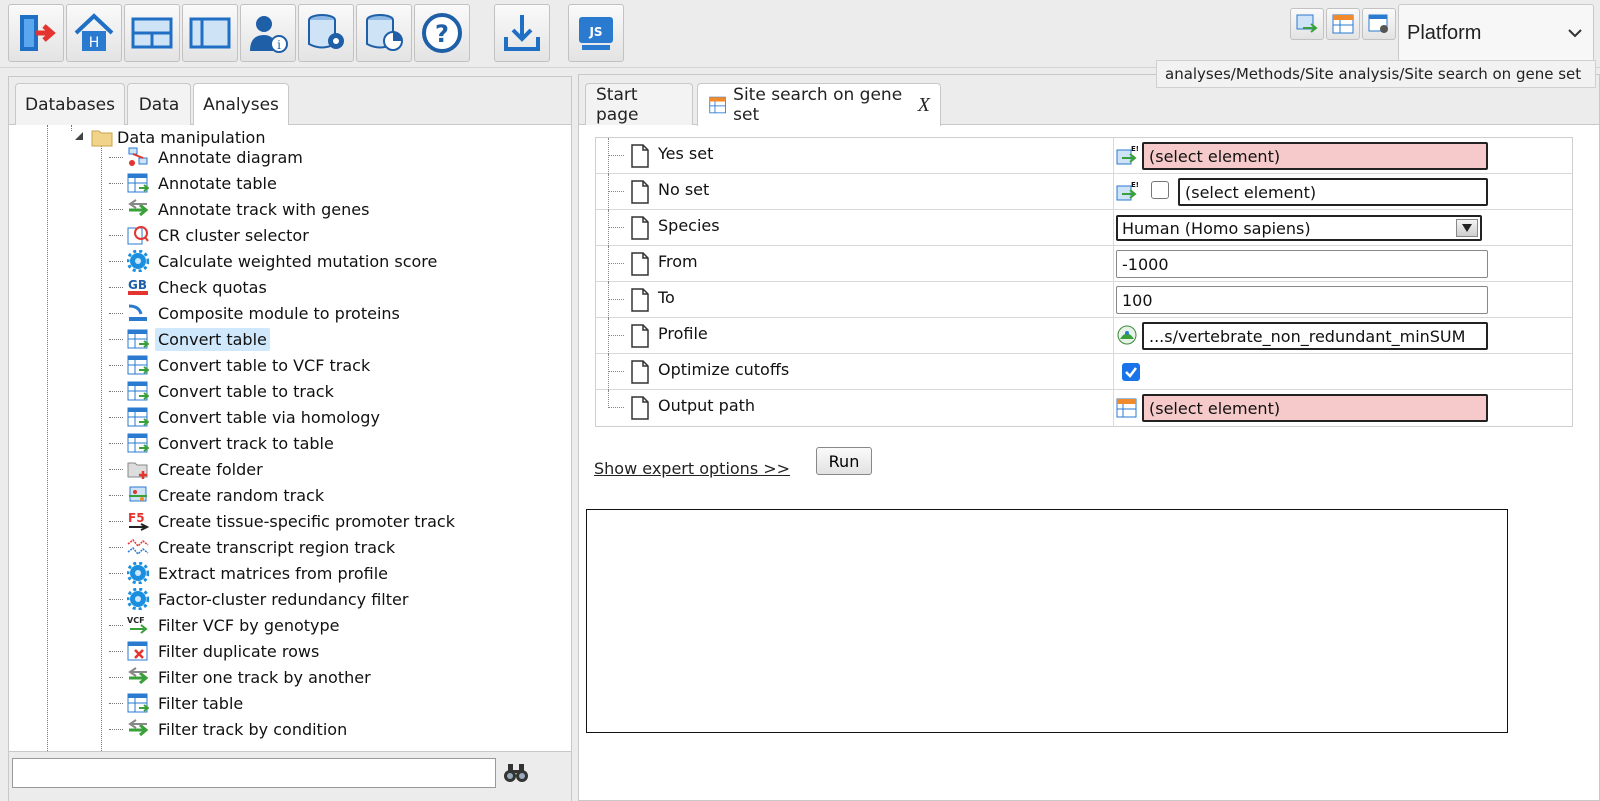  Describe the element at coordinates (298, 261) in the screenshot. I see `tree-item-label: Calculate weighted mutation score` at that location.